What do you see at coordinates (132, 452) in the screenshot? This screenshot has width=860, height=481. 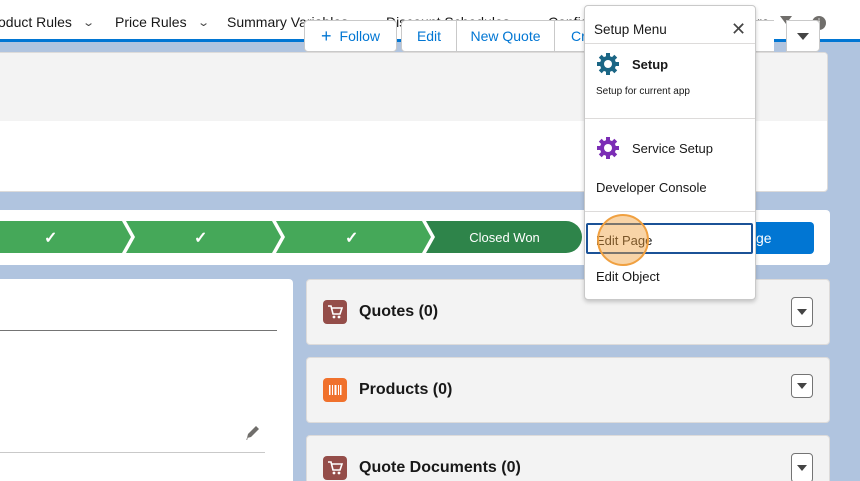 I see `field-divider` at bounding box center [132, 452].